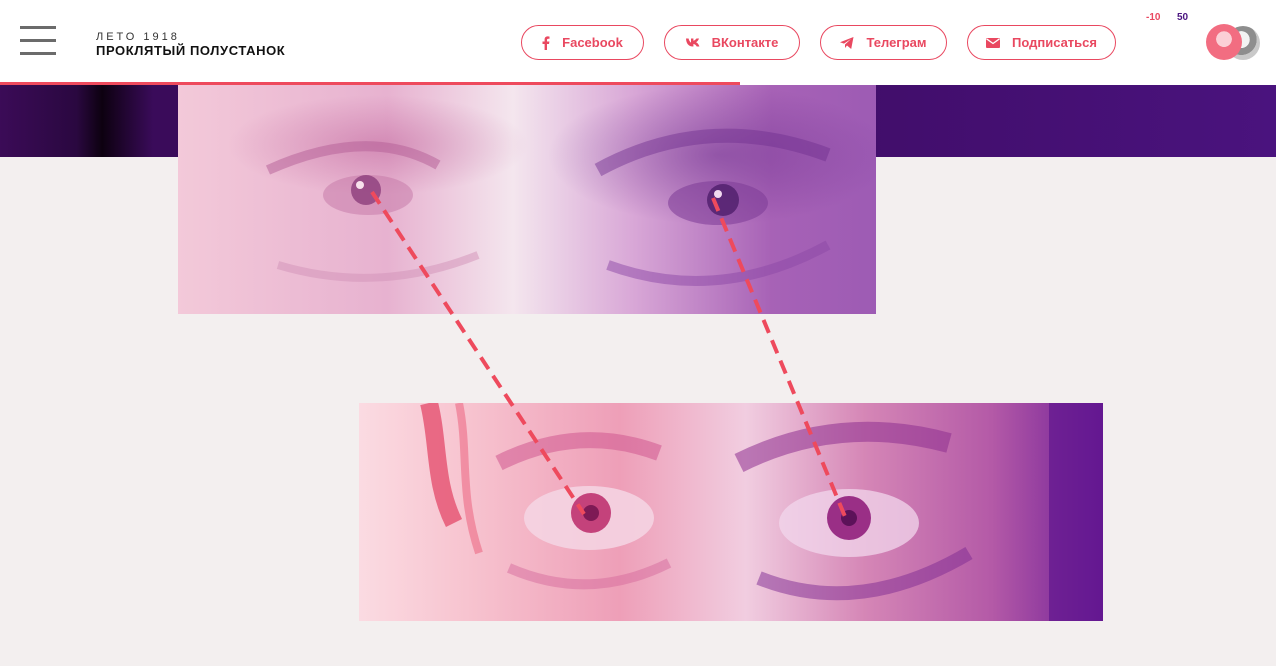  I want to click on telegram-label: Телеграм, so click(896, 42).